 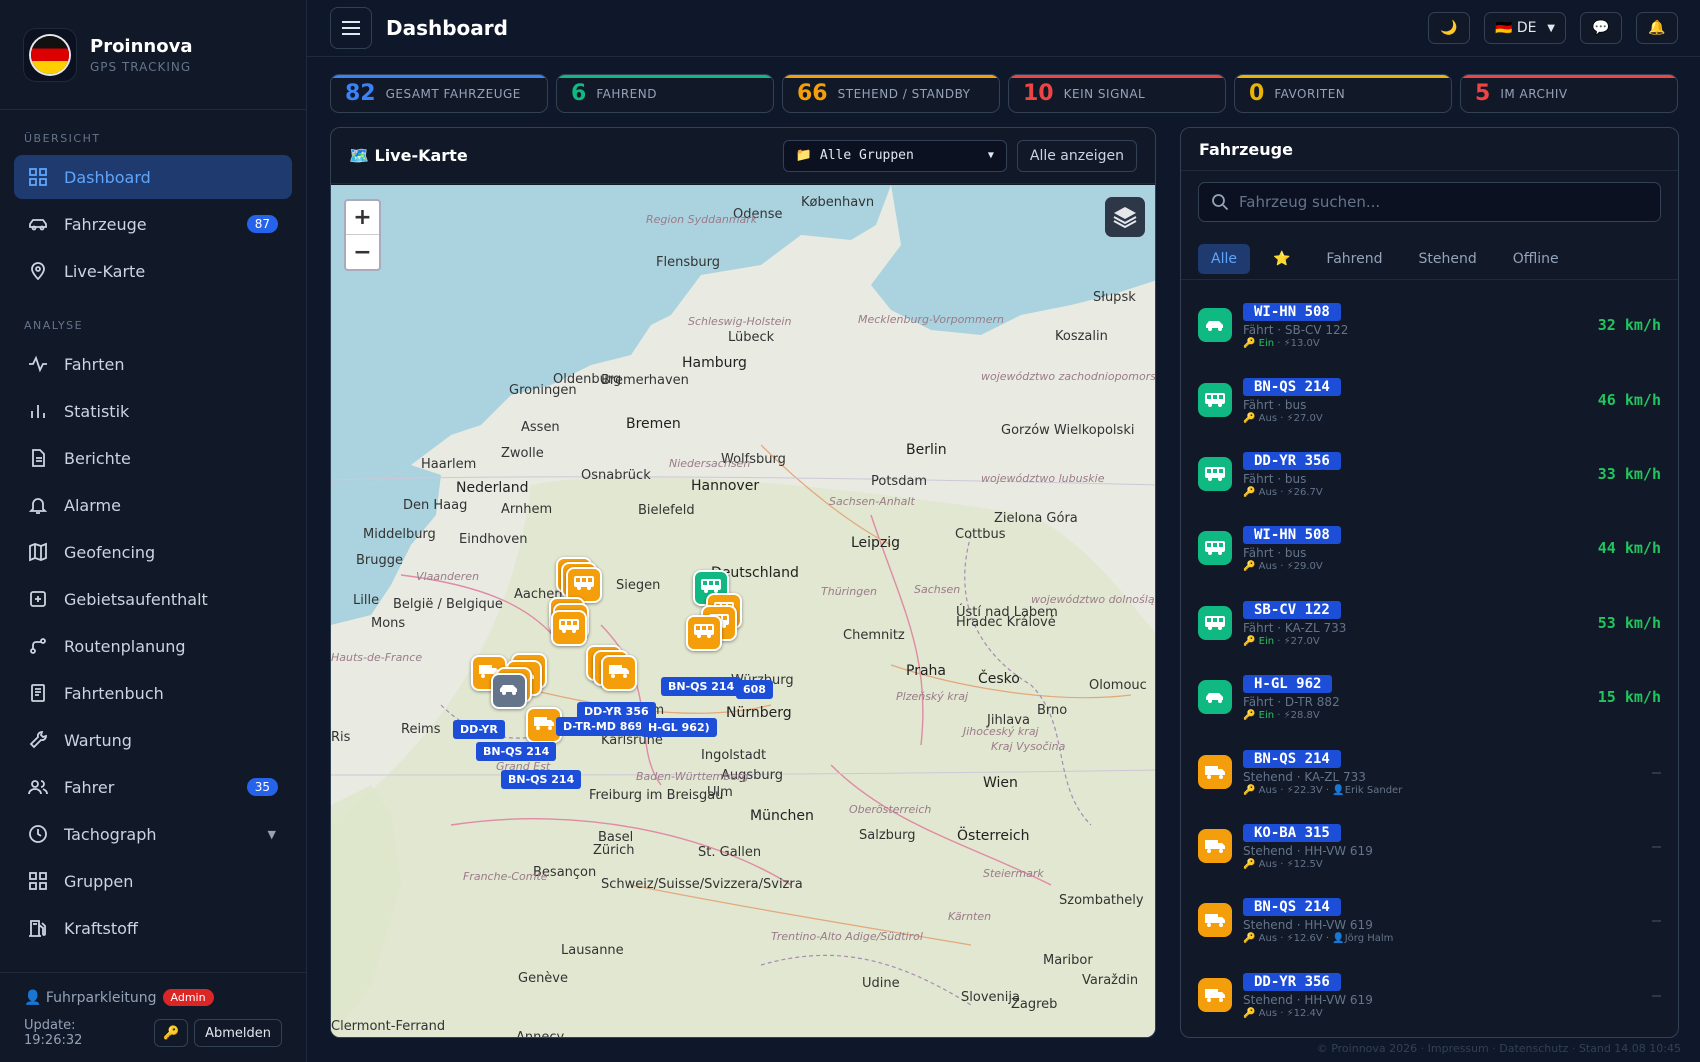 What do you see at coordinates (1215, 622) in the screenshot?
I see `bus-icon` at bounding box center [1215, 622].